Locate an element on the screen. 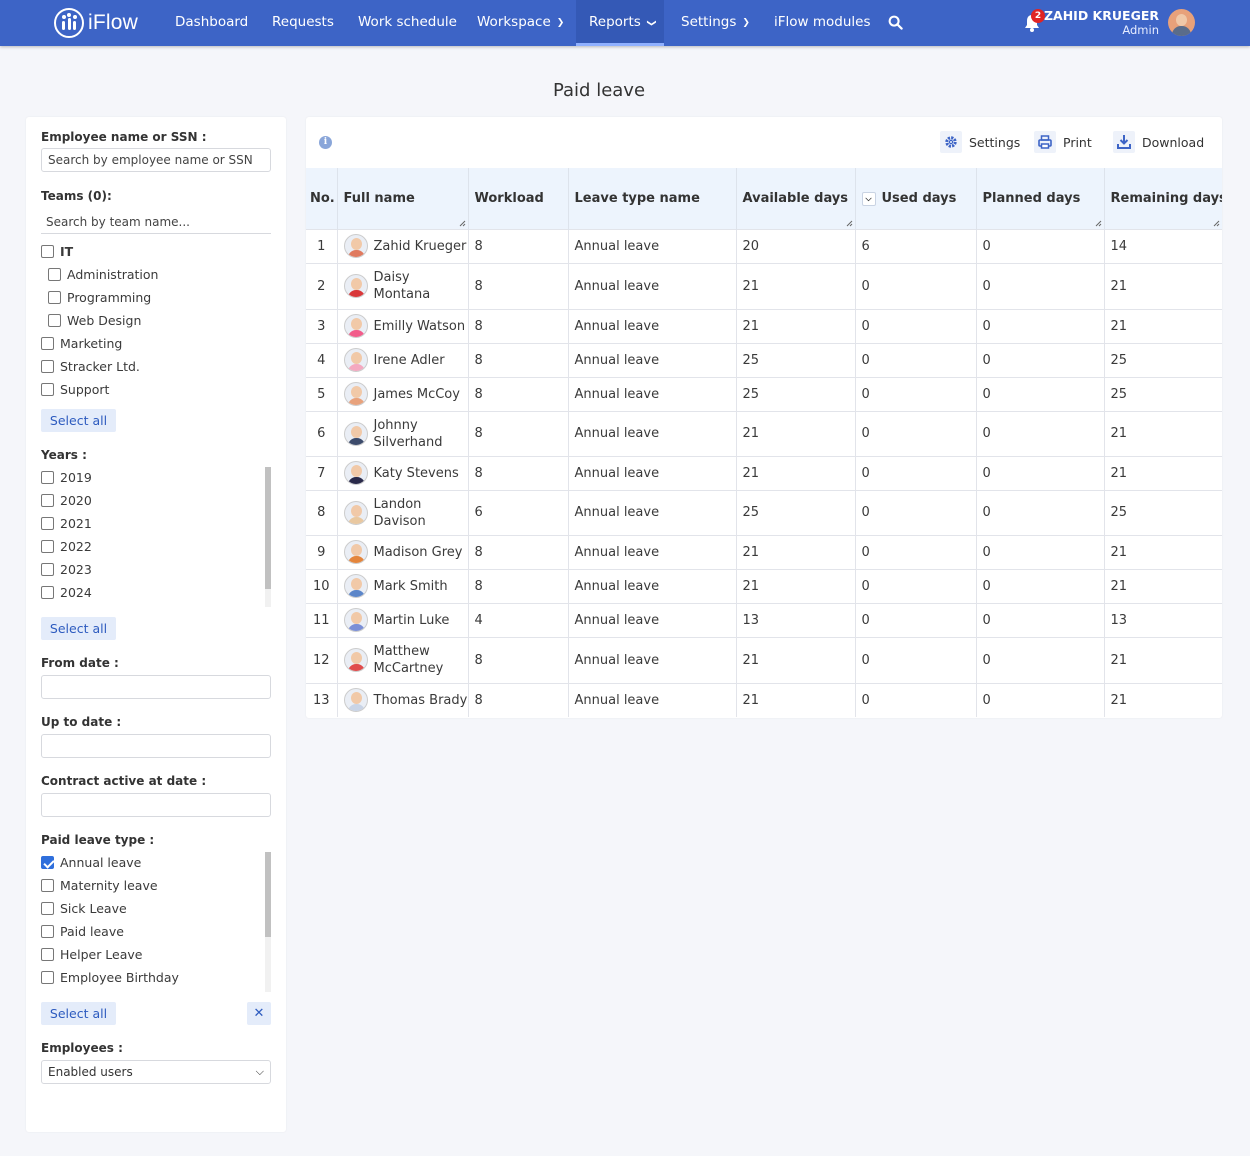  sort-down-icon: ⌵ is located at coordinates (868, 198).